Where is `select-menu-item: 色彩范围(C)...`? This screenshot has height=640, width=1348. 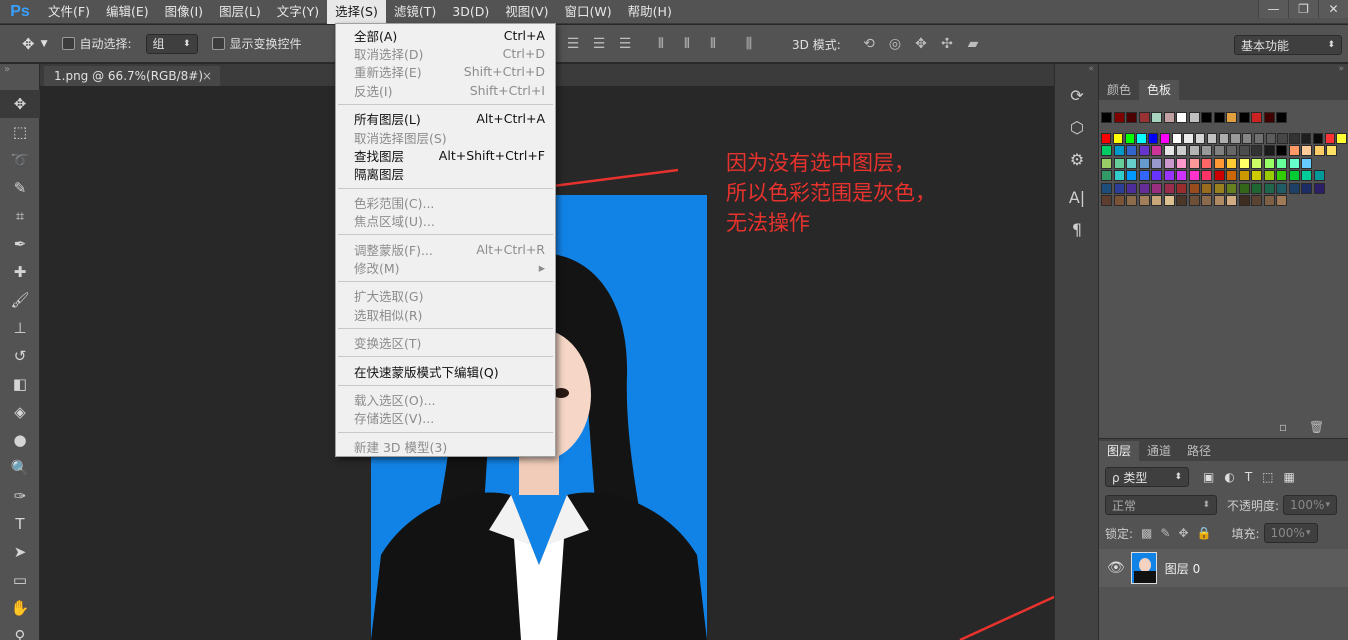
select-menu-item: 色彩范围(C)... is located at coordinates (445, 202).